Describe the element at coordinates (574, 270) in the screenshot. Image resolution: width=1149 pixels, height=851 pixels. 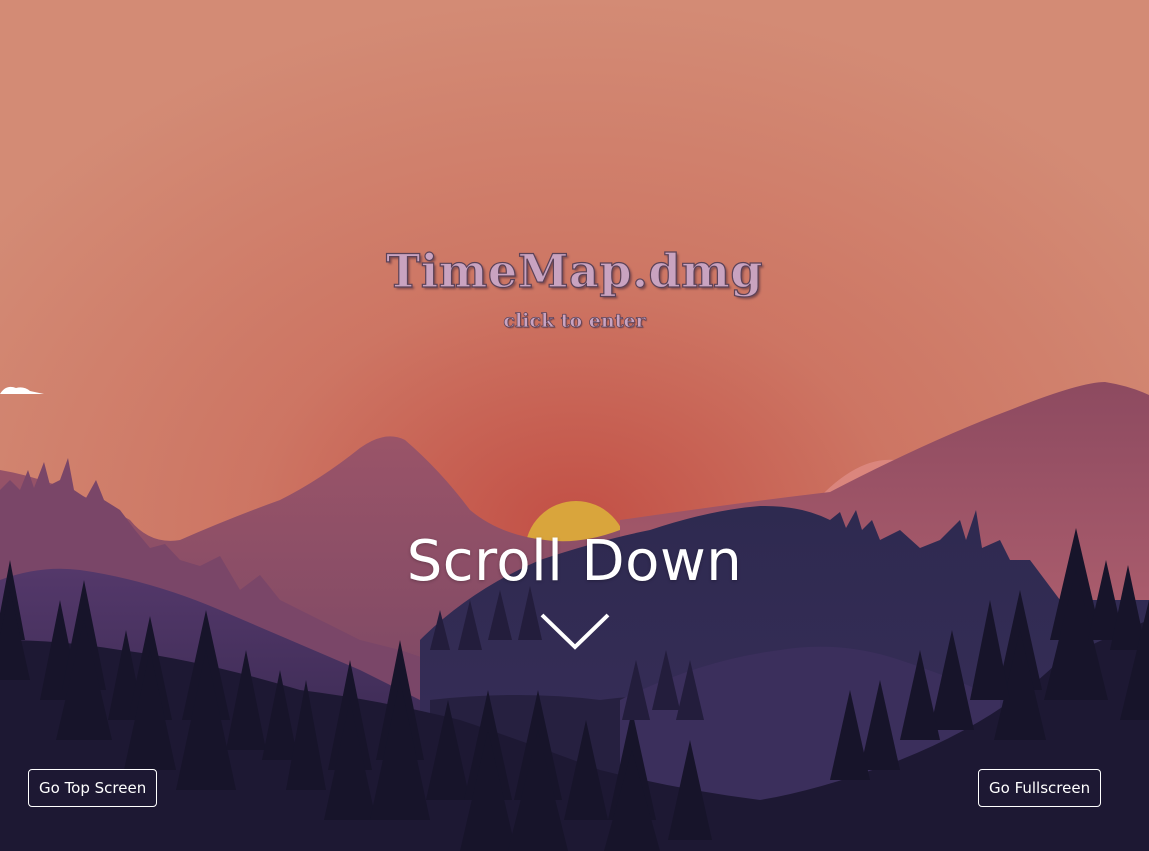
I see `site-title: TimeMap.dmg` at that location.